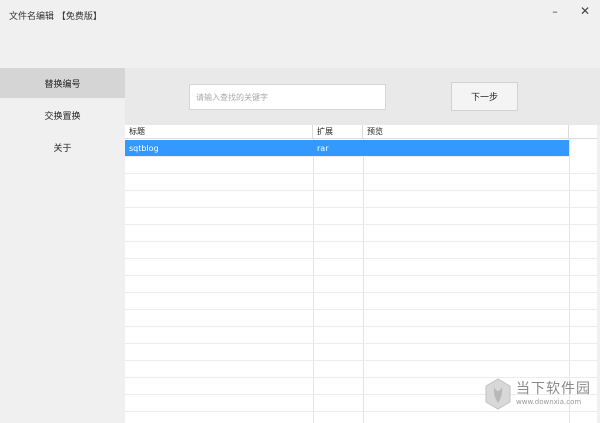 The height and width of the screenshot is (423, 600). What do you see at coordinates (466, 132) in the screenshot?
I see `column-header-preview: 预览` at bounding box center [466, 132].